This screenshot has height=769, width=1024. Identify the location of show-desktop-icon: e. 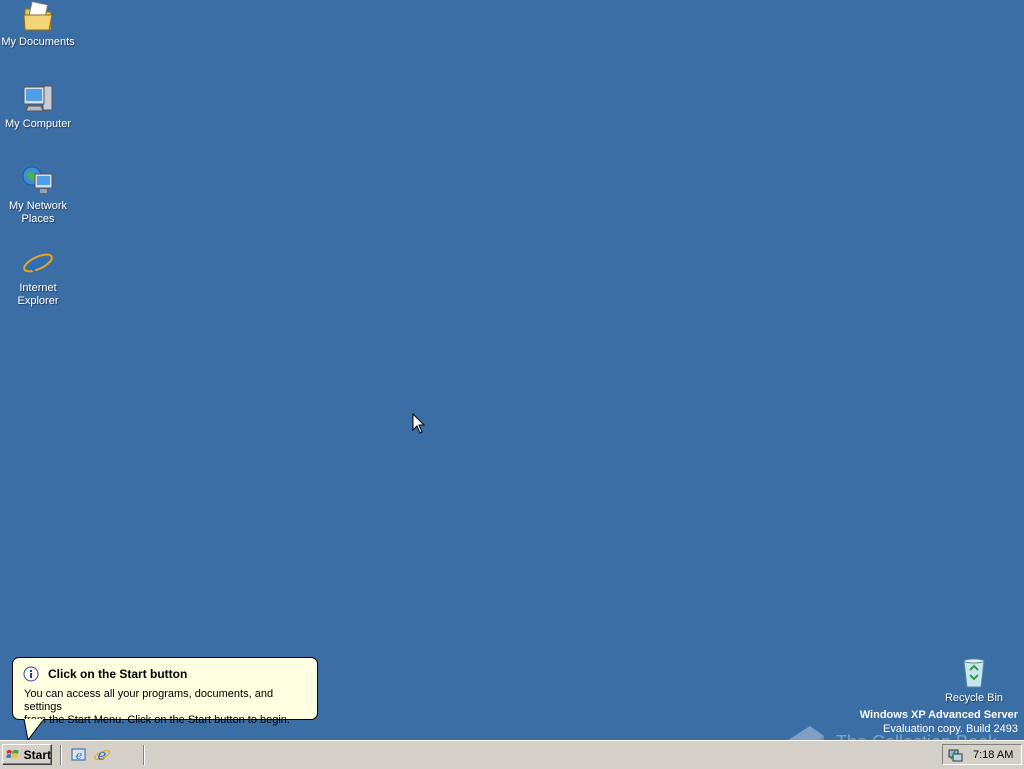
(79, 755).